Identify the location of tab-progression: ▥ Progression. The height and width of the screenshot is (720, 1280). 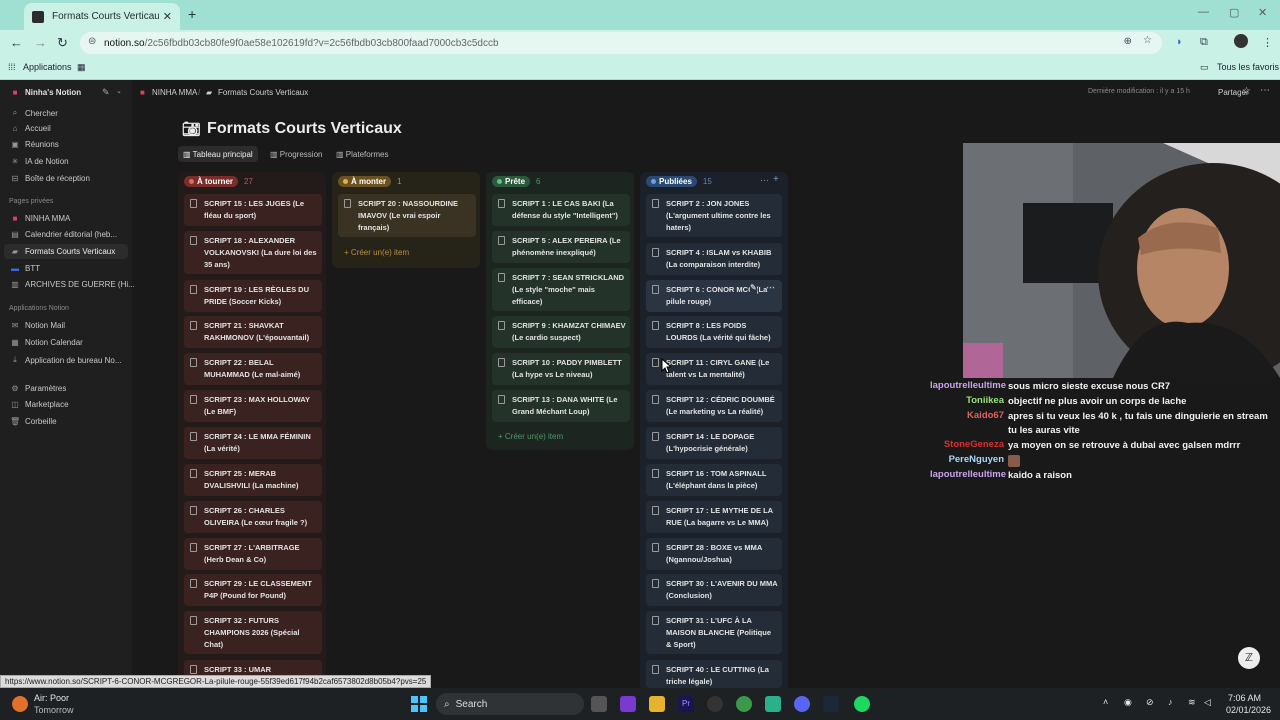
(296, 154).